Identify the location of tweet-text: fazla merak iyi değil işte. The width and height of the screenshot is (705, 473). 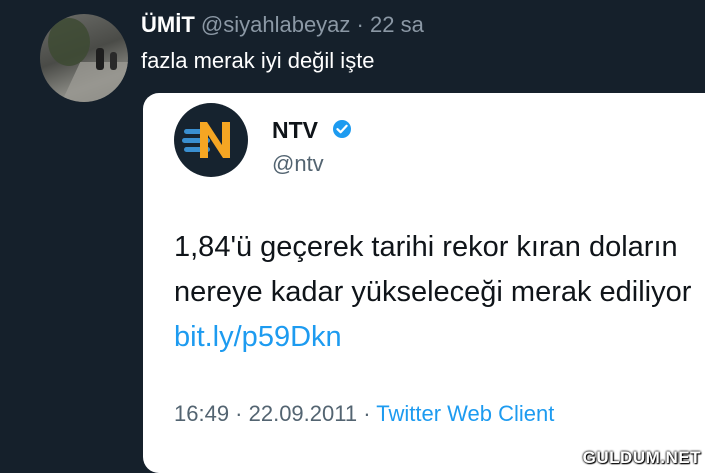
(258, 60).